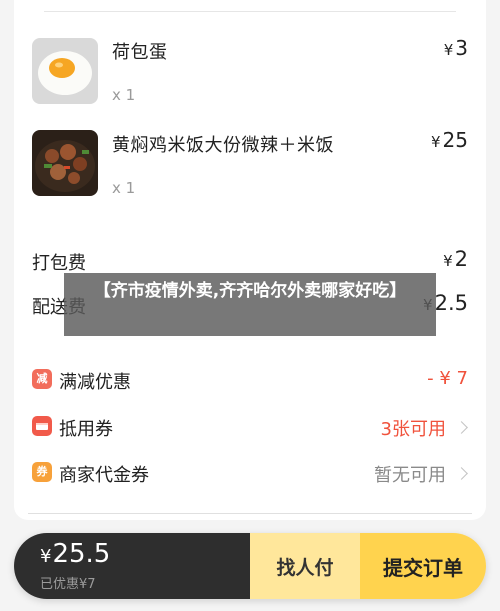 This screenshot has height=611, width=500. Describe the element at coordinates (75, 554) in the screenshot. I see `cart-total: ¥25.5` at that location.